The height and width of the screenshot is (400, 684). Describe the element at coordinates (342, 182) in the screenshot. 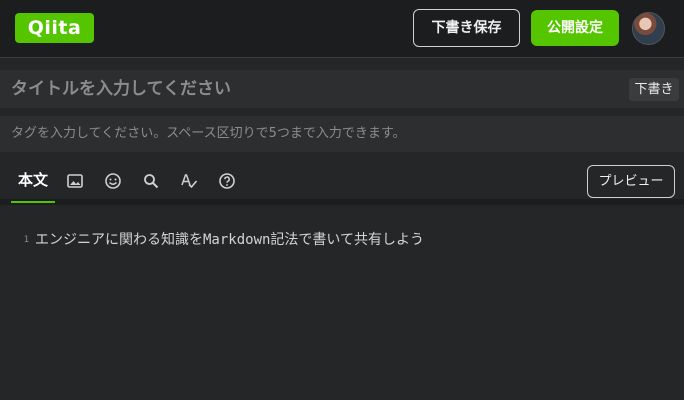

I see `editor-toolbar: 本文 プレビュー` at that location.